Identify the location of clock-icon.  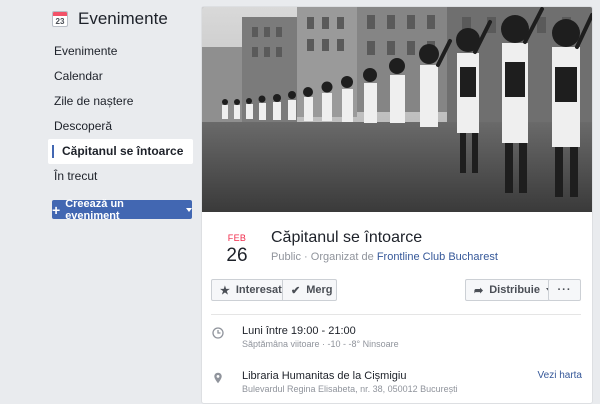
(218, 333).